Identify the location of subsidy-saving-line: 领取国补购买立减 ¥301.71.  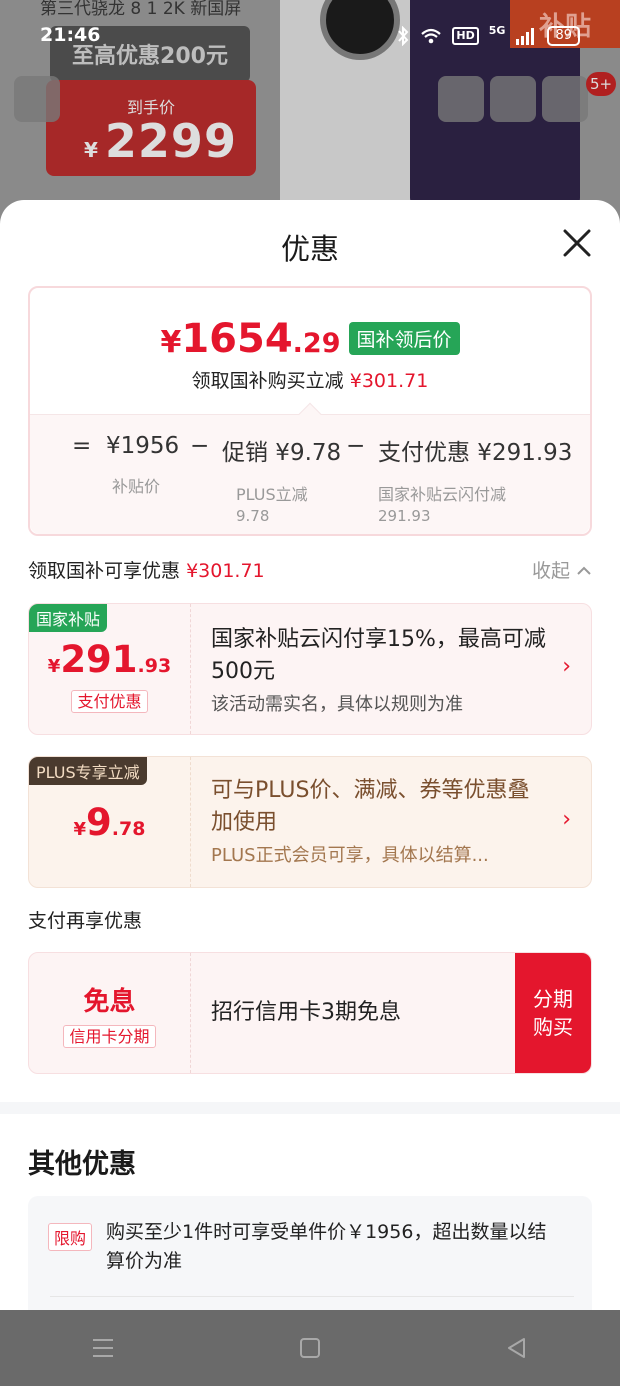
(310, 381).